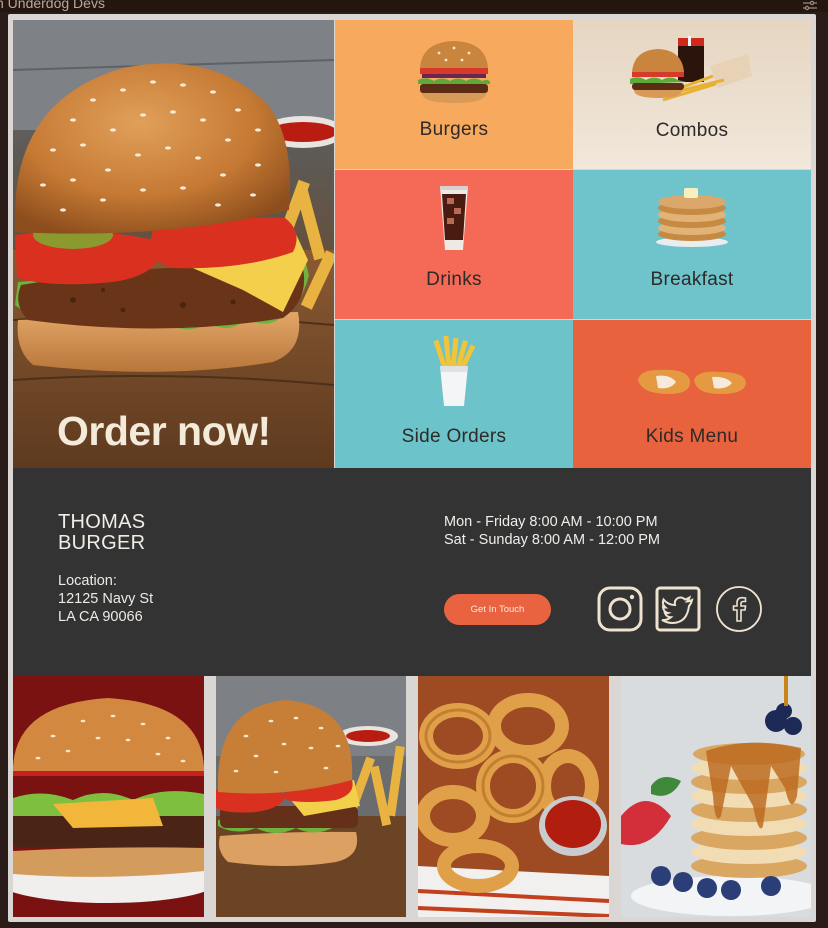 The width and height of the screenshot is (828, 928). I want to click on location-label: Location:, so click(87, 581).